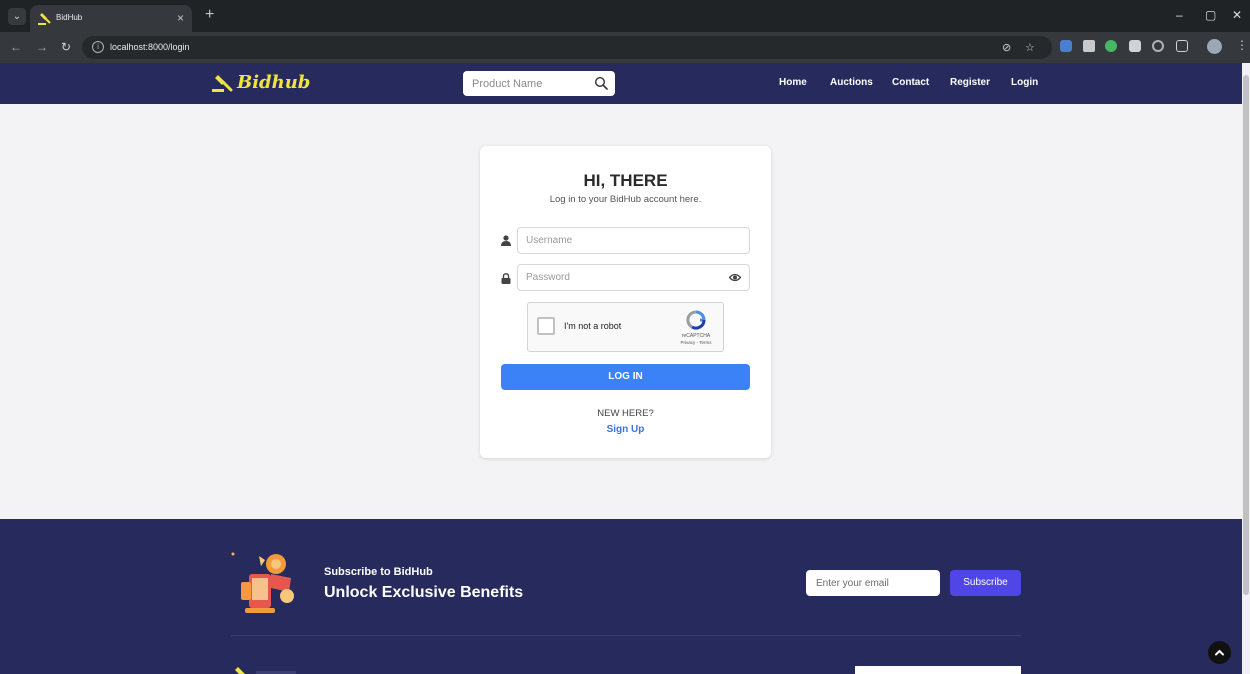 Image resolution: width=1250 pixels, height=674 pixels. Describe the element at coordinates (793, 82) in the screenshot. I see `nav-home: Home` at that location.